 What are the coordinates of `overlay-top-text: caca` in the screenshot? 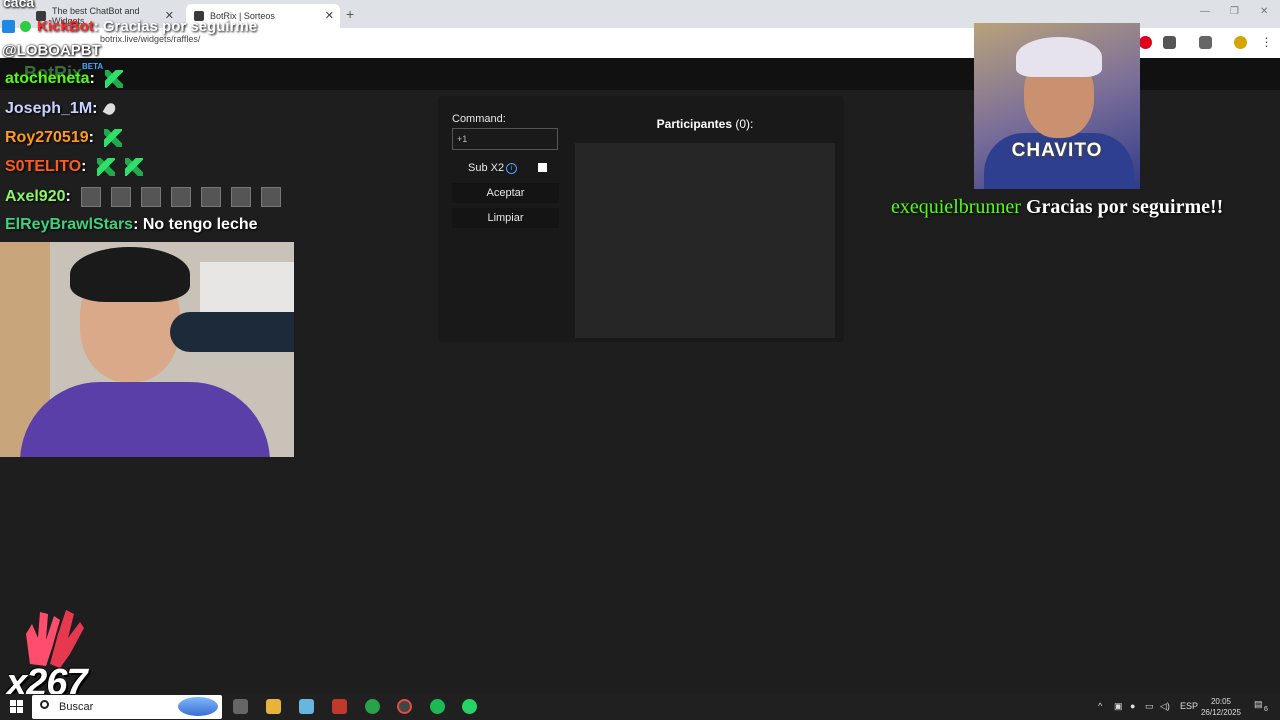 It's located at (19, 5).